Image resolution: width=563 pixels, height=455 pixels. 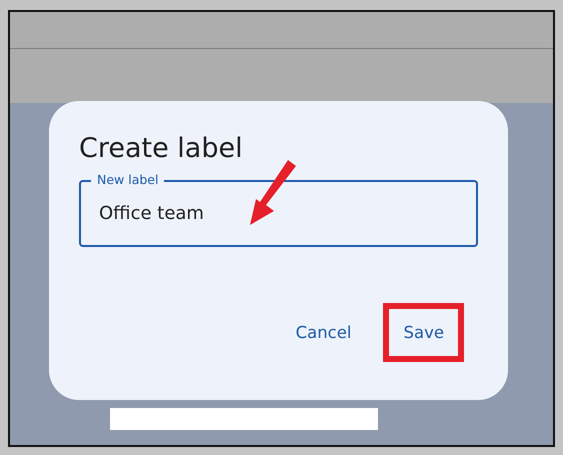 What do you see at coordinates (151, 213) in the screenshot?
I see `field-value: Office team` at bounding box center [151, 213].